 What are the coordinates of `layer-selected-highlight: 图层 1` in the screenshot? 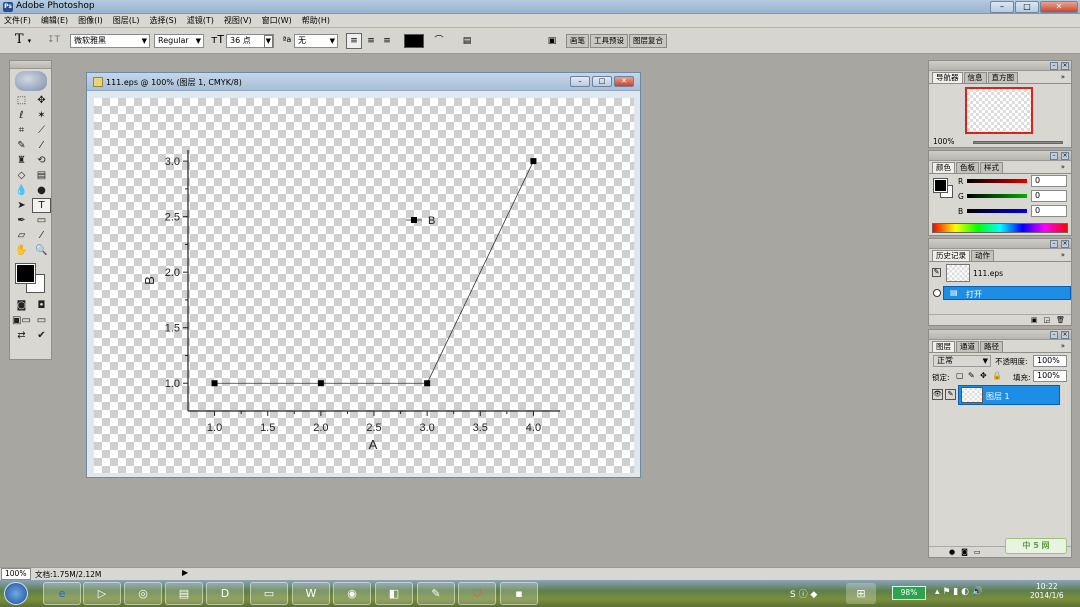 It's located at (1009, 395).